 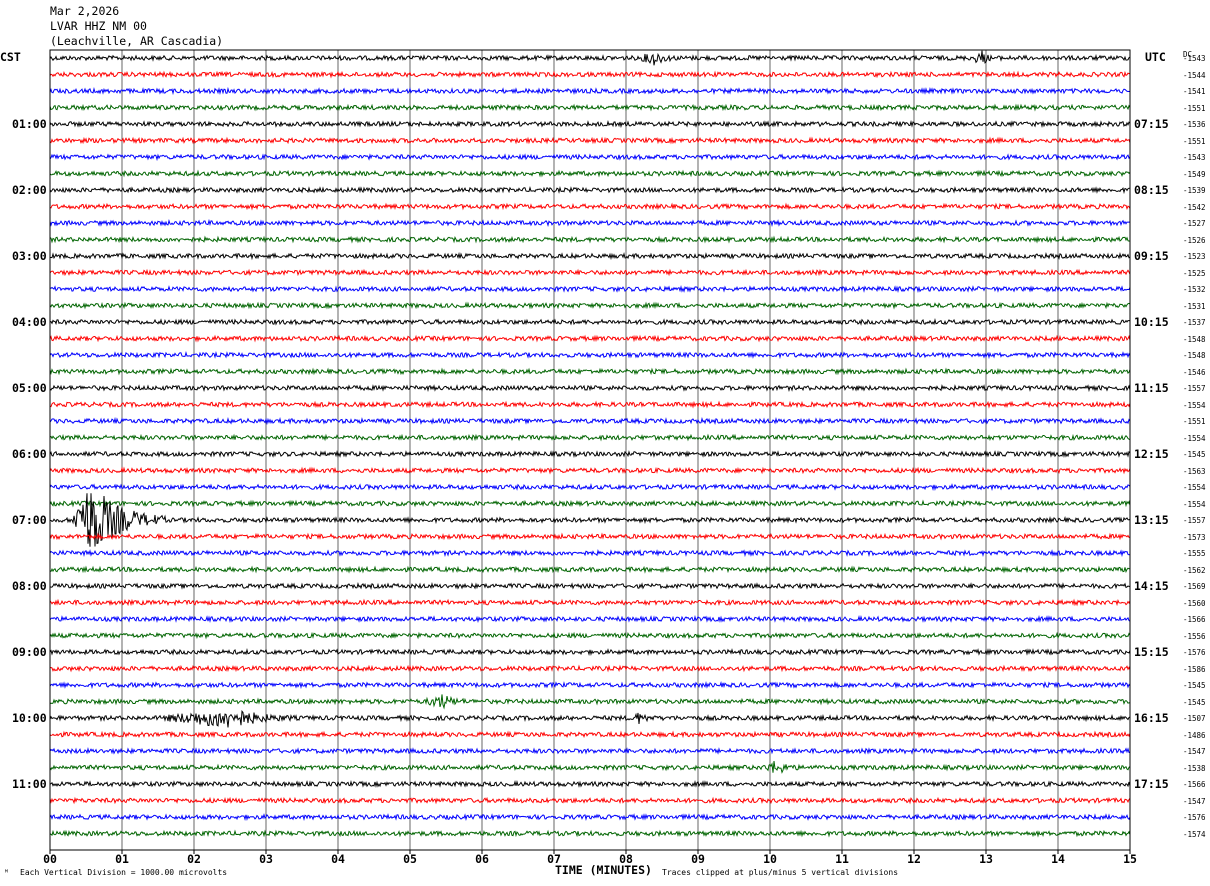 I want to click on x-tick-label: 02, so click(x=194, y=859).